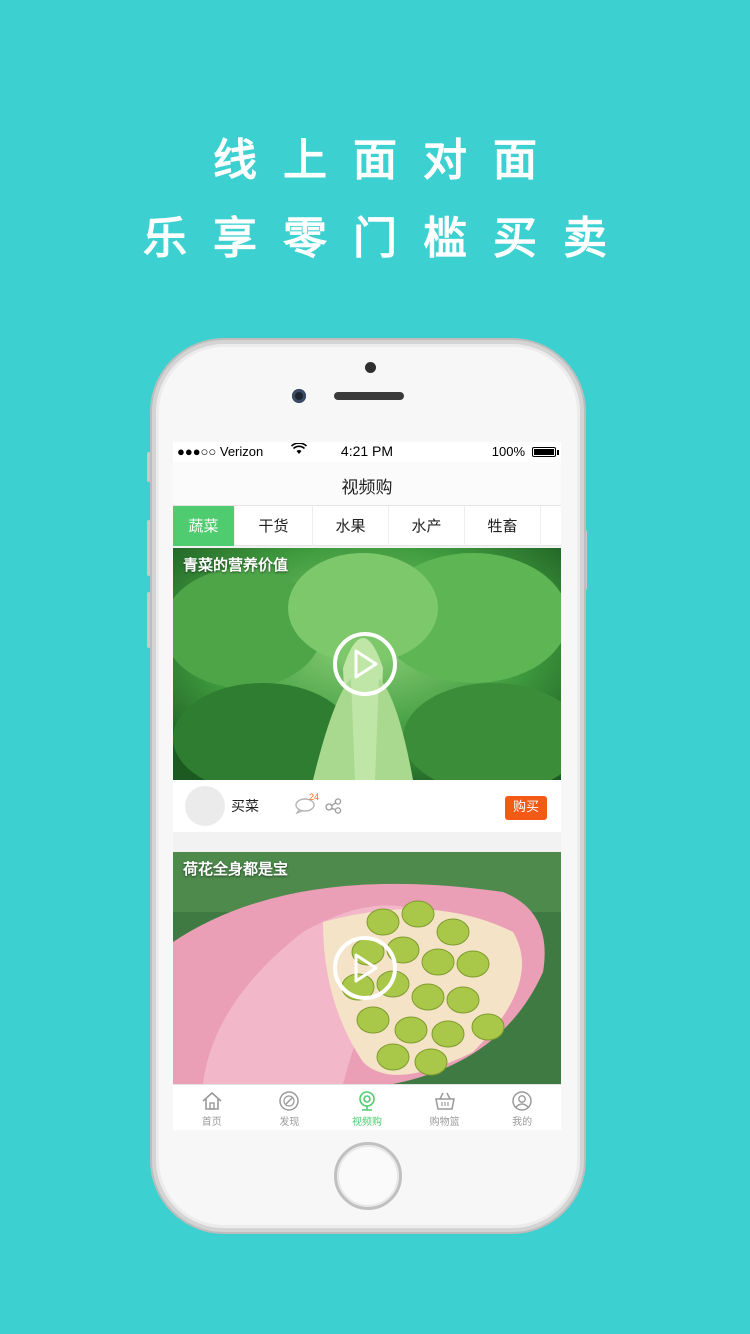 This screenshot has width=750, height=1334. What do you see at coordinates (236, 869) in the screenshot?
I see `video-title: 荷花全身都是宝` at bounding box center [236, 869].